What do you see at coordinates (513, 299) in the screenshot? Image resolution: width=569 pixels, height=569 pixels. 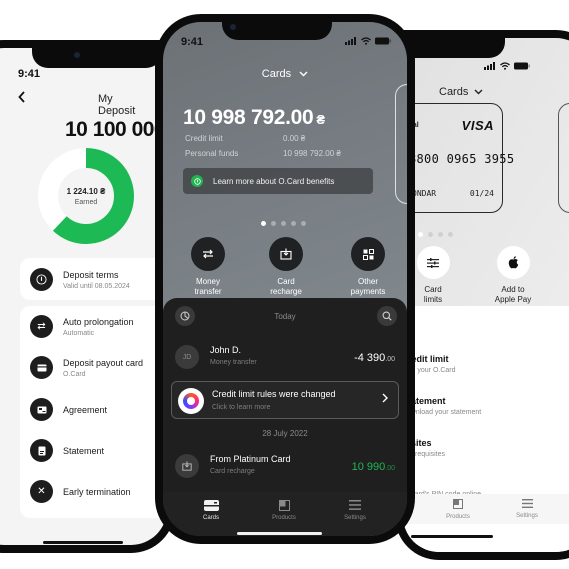 I see `action-label: Apple Pay` at bounding box center [513, 299].